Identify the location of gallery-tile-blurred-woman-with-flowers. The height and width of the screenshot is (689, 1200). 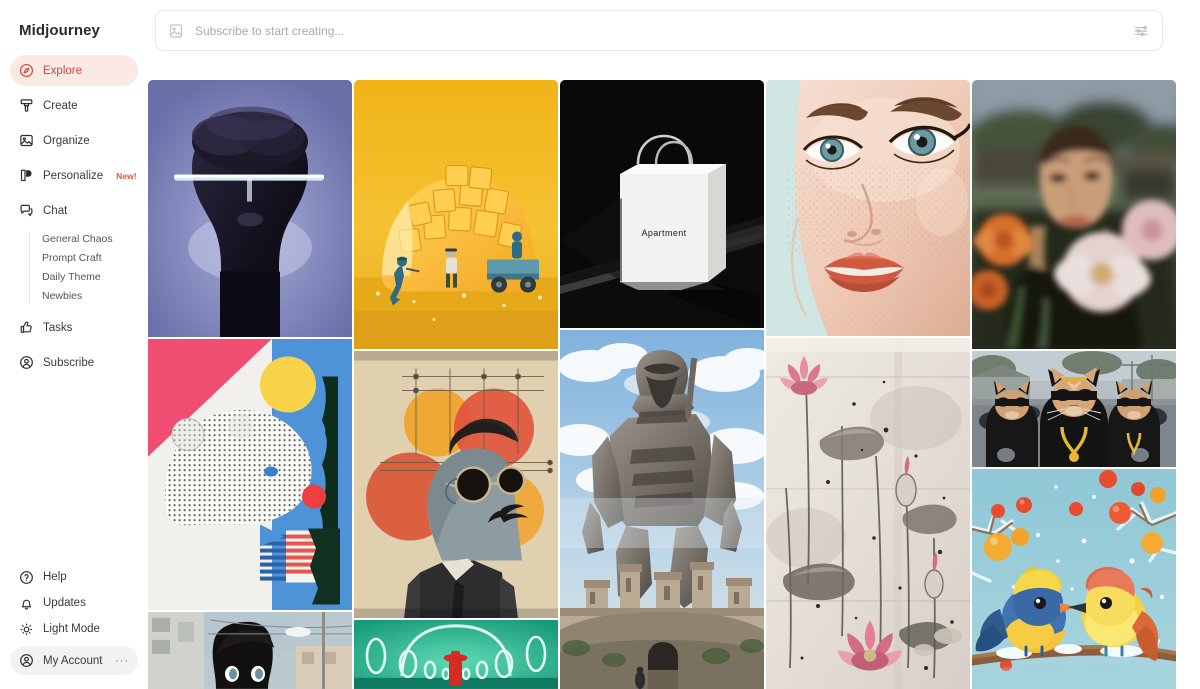
(1074, 214).